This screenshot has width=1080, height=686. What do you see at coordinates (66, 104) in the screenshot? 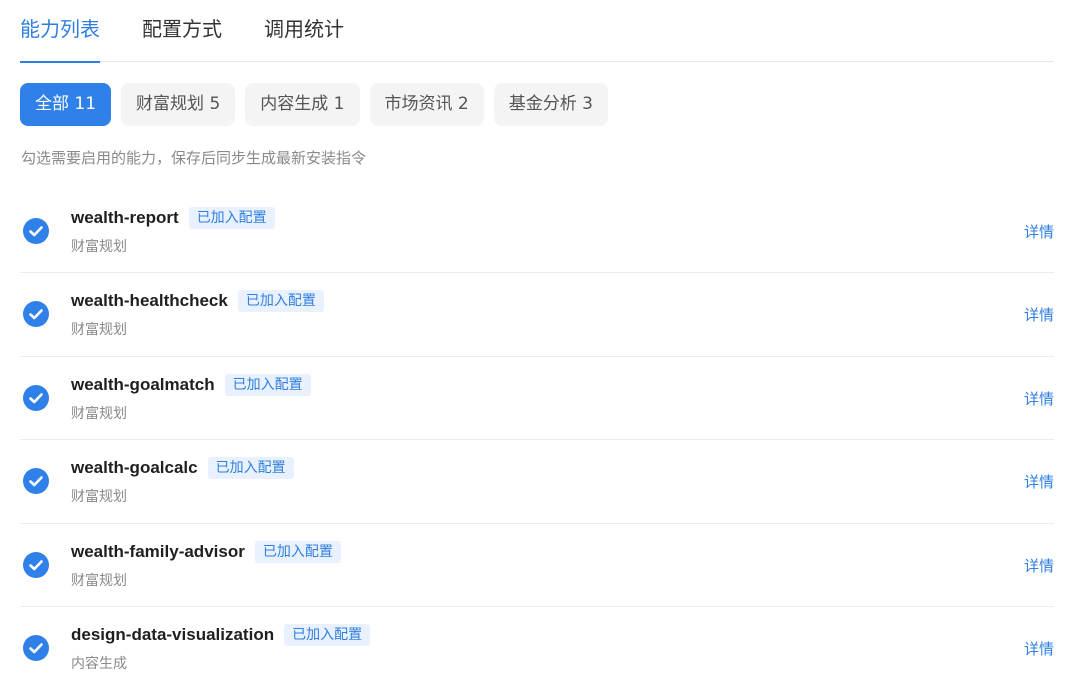
I see `filter-all: 全部 11` at bounding box center [66, 104].